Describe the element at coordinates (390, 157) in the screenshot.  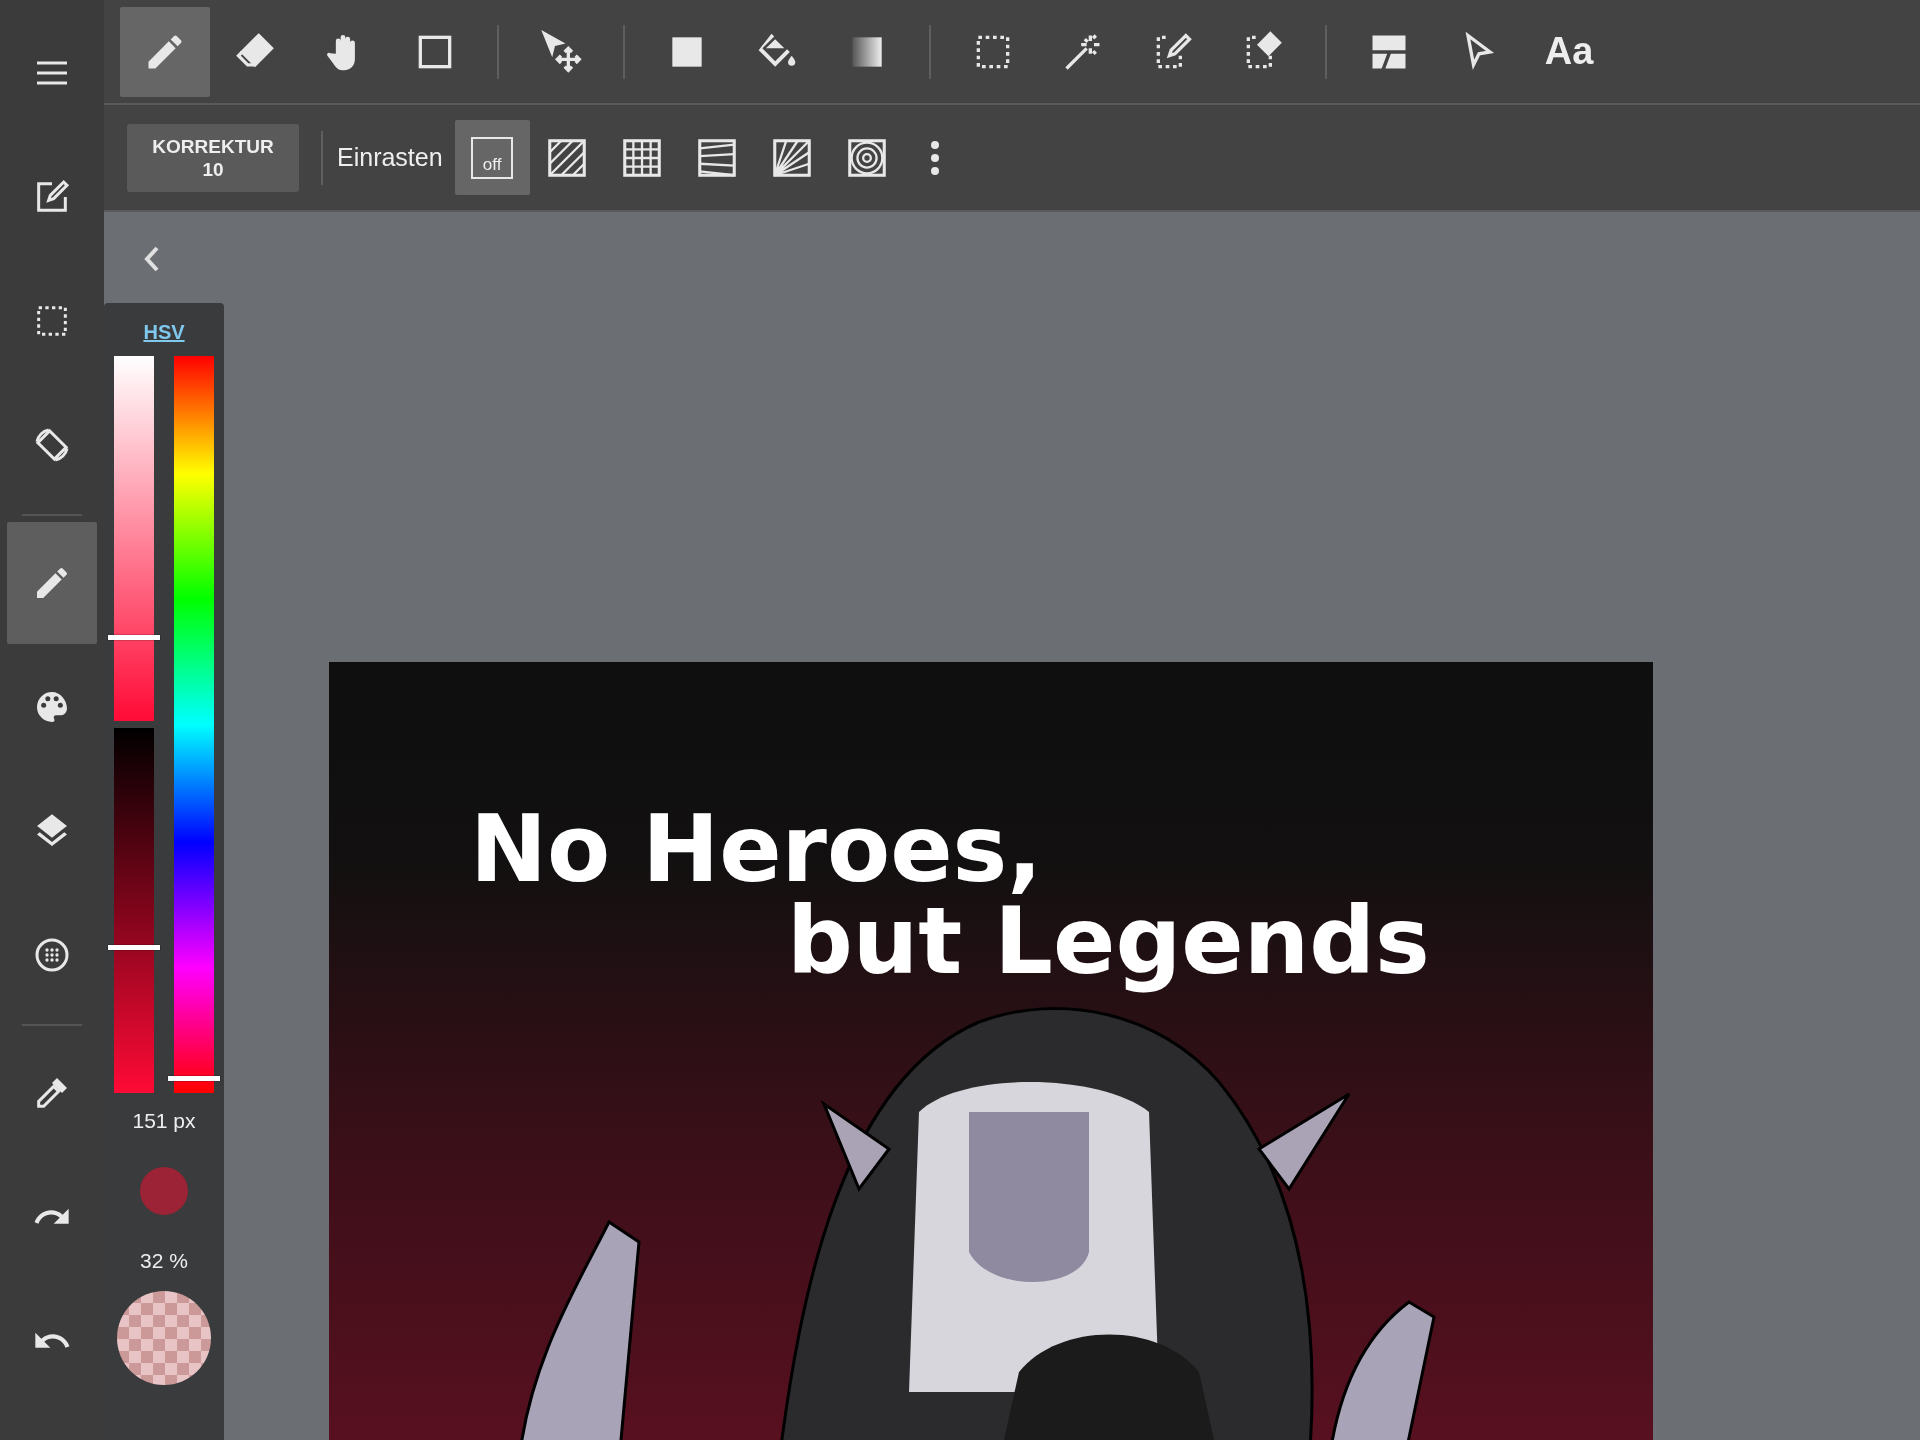
I see `snap-label: Einrasten` at that location.